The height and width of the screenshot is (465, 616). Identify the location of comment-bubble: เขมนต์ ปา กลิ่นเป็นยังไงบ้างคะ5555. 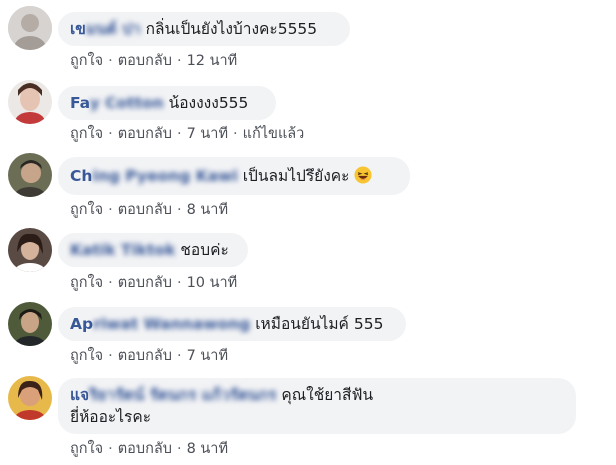
(204, 29).